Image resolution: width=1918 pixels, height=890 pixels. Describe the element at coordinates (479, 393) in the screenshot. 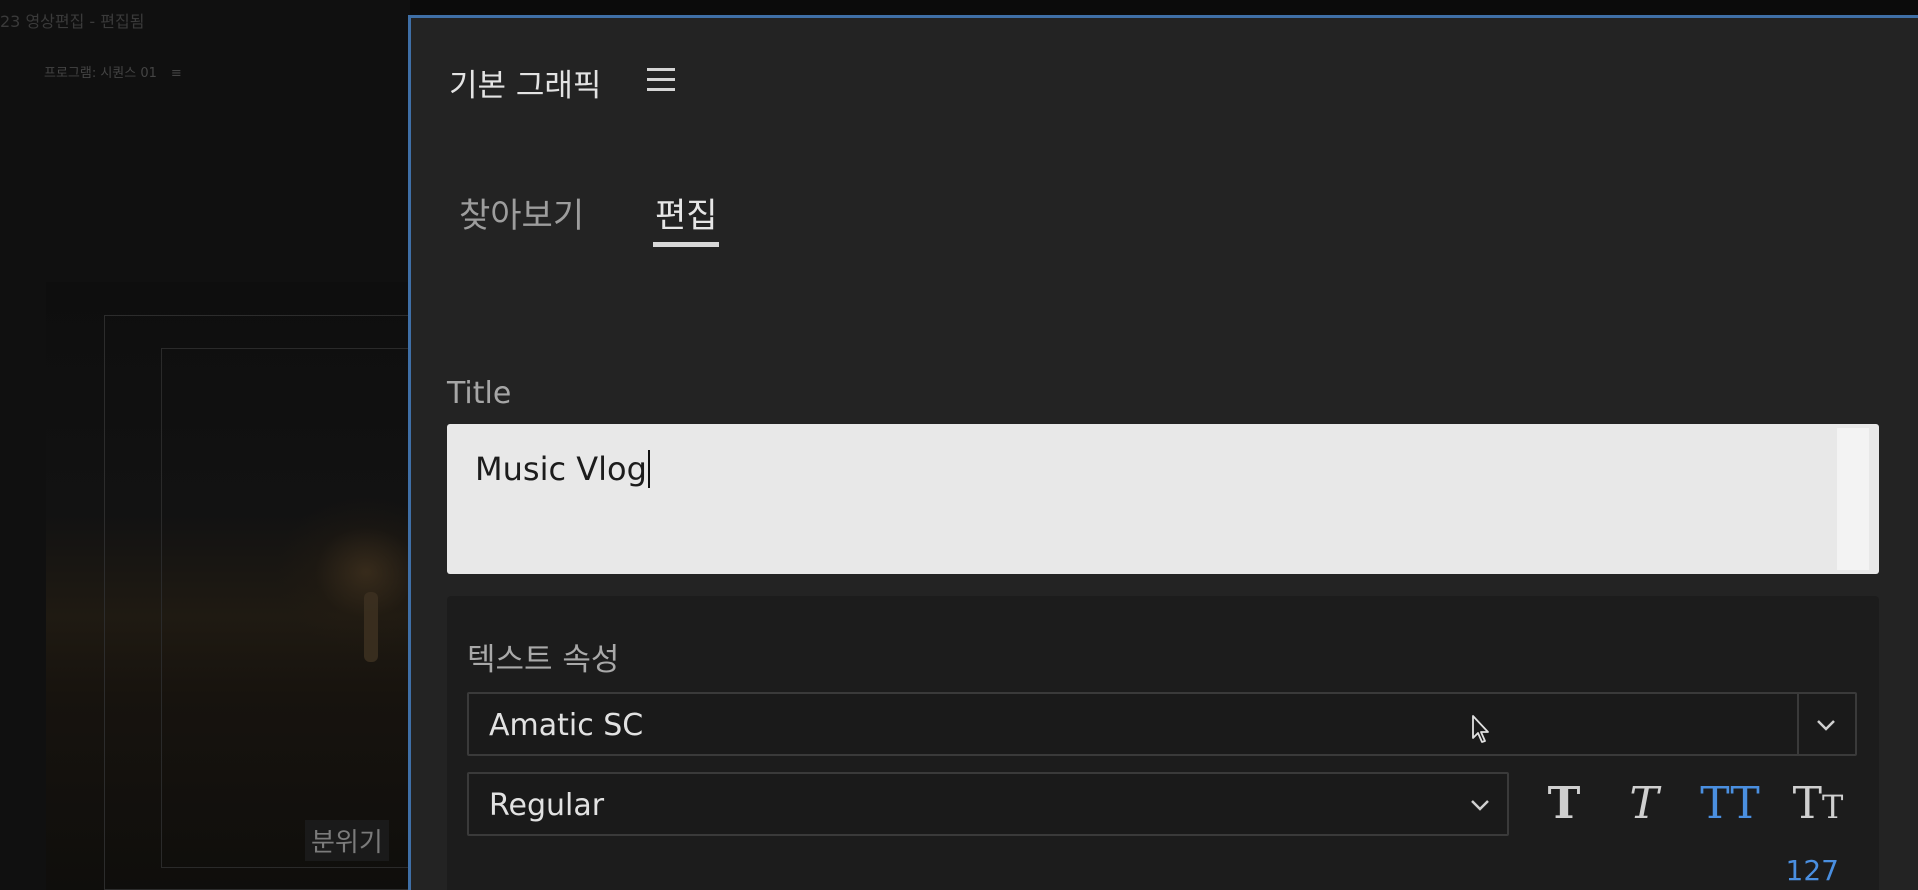

I see `title-field-label: Title` at that location.